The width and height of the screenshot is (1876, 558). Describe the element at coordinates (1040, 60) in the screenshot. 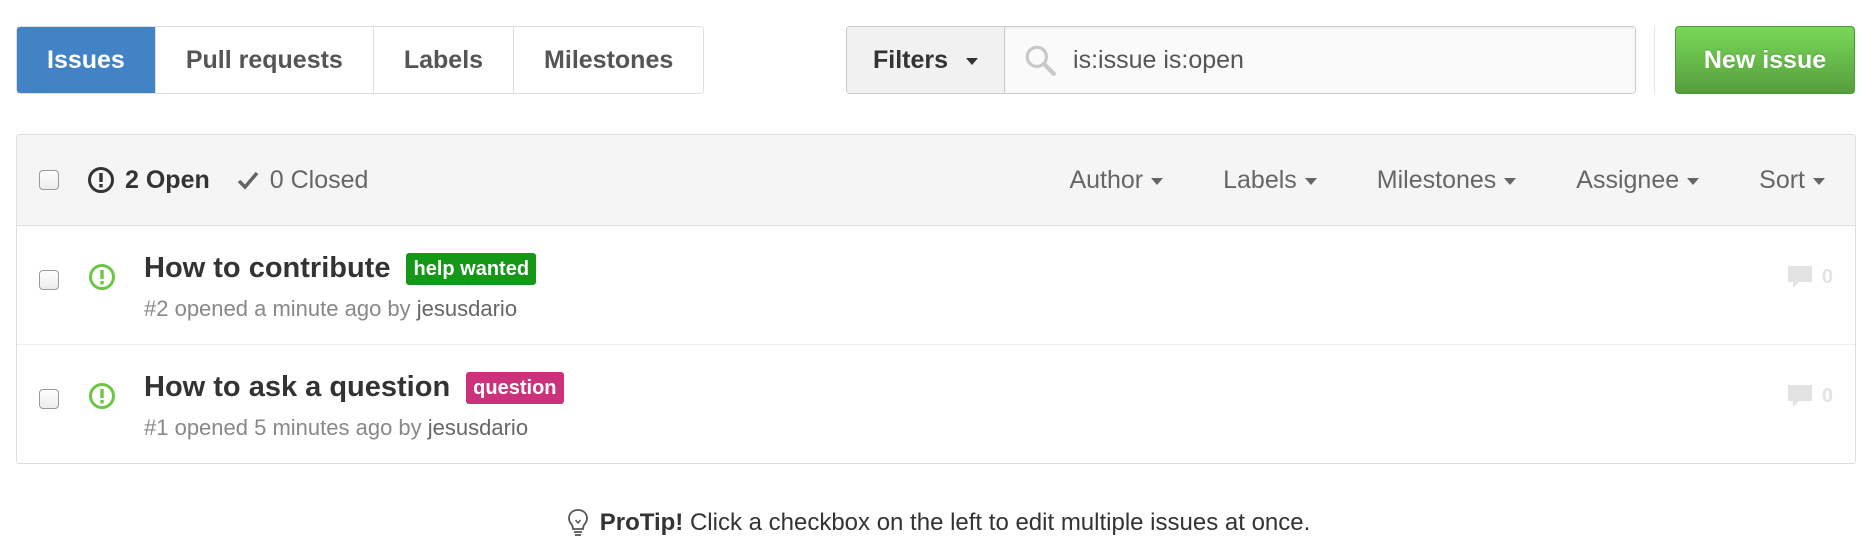

I see `search-icon` at that location.